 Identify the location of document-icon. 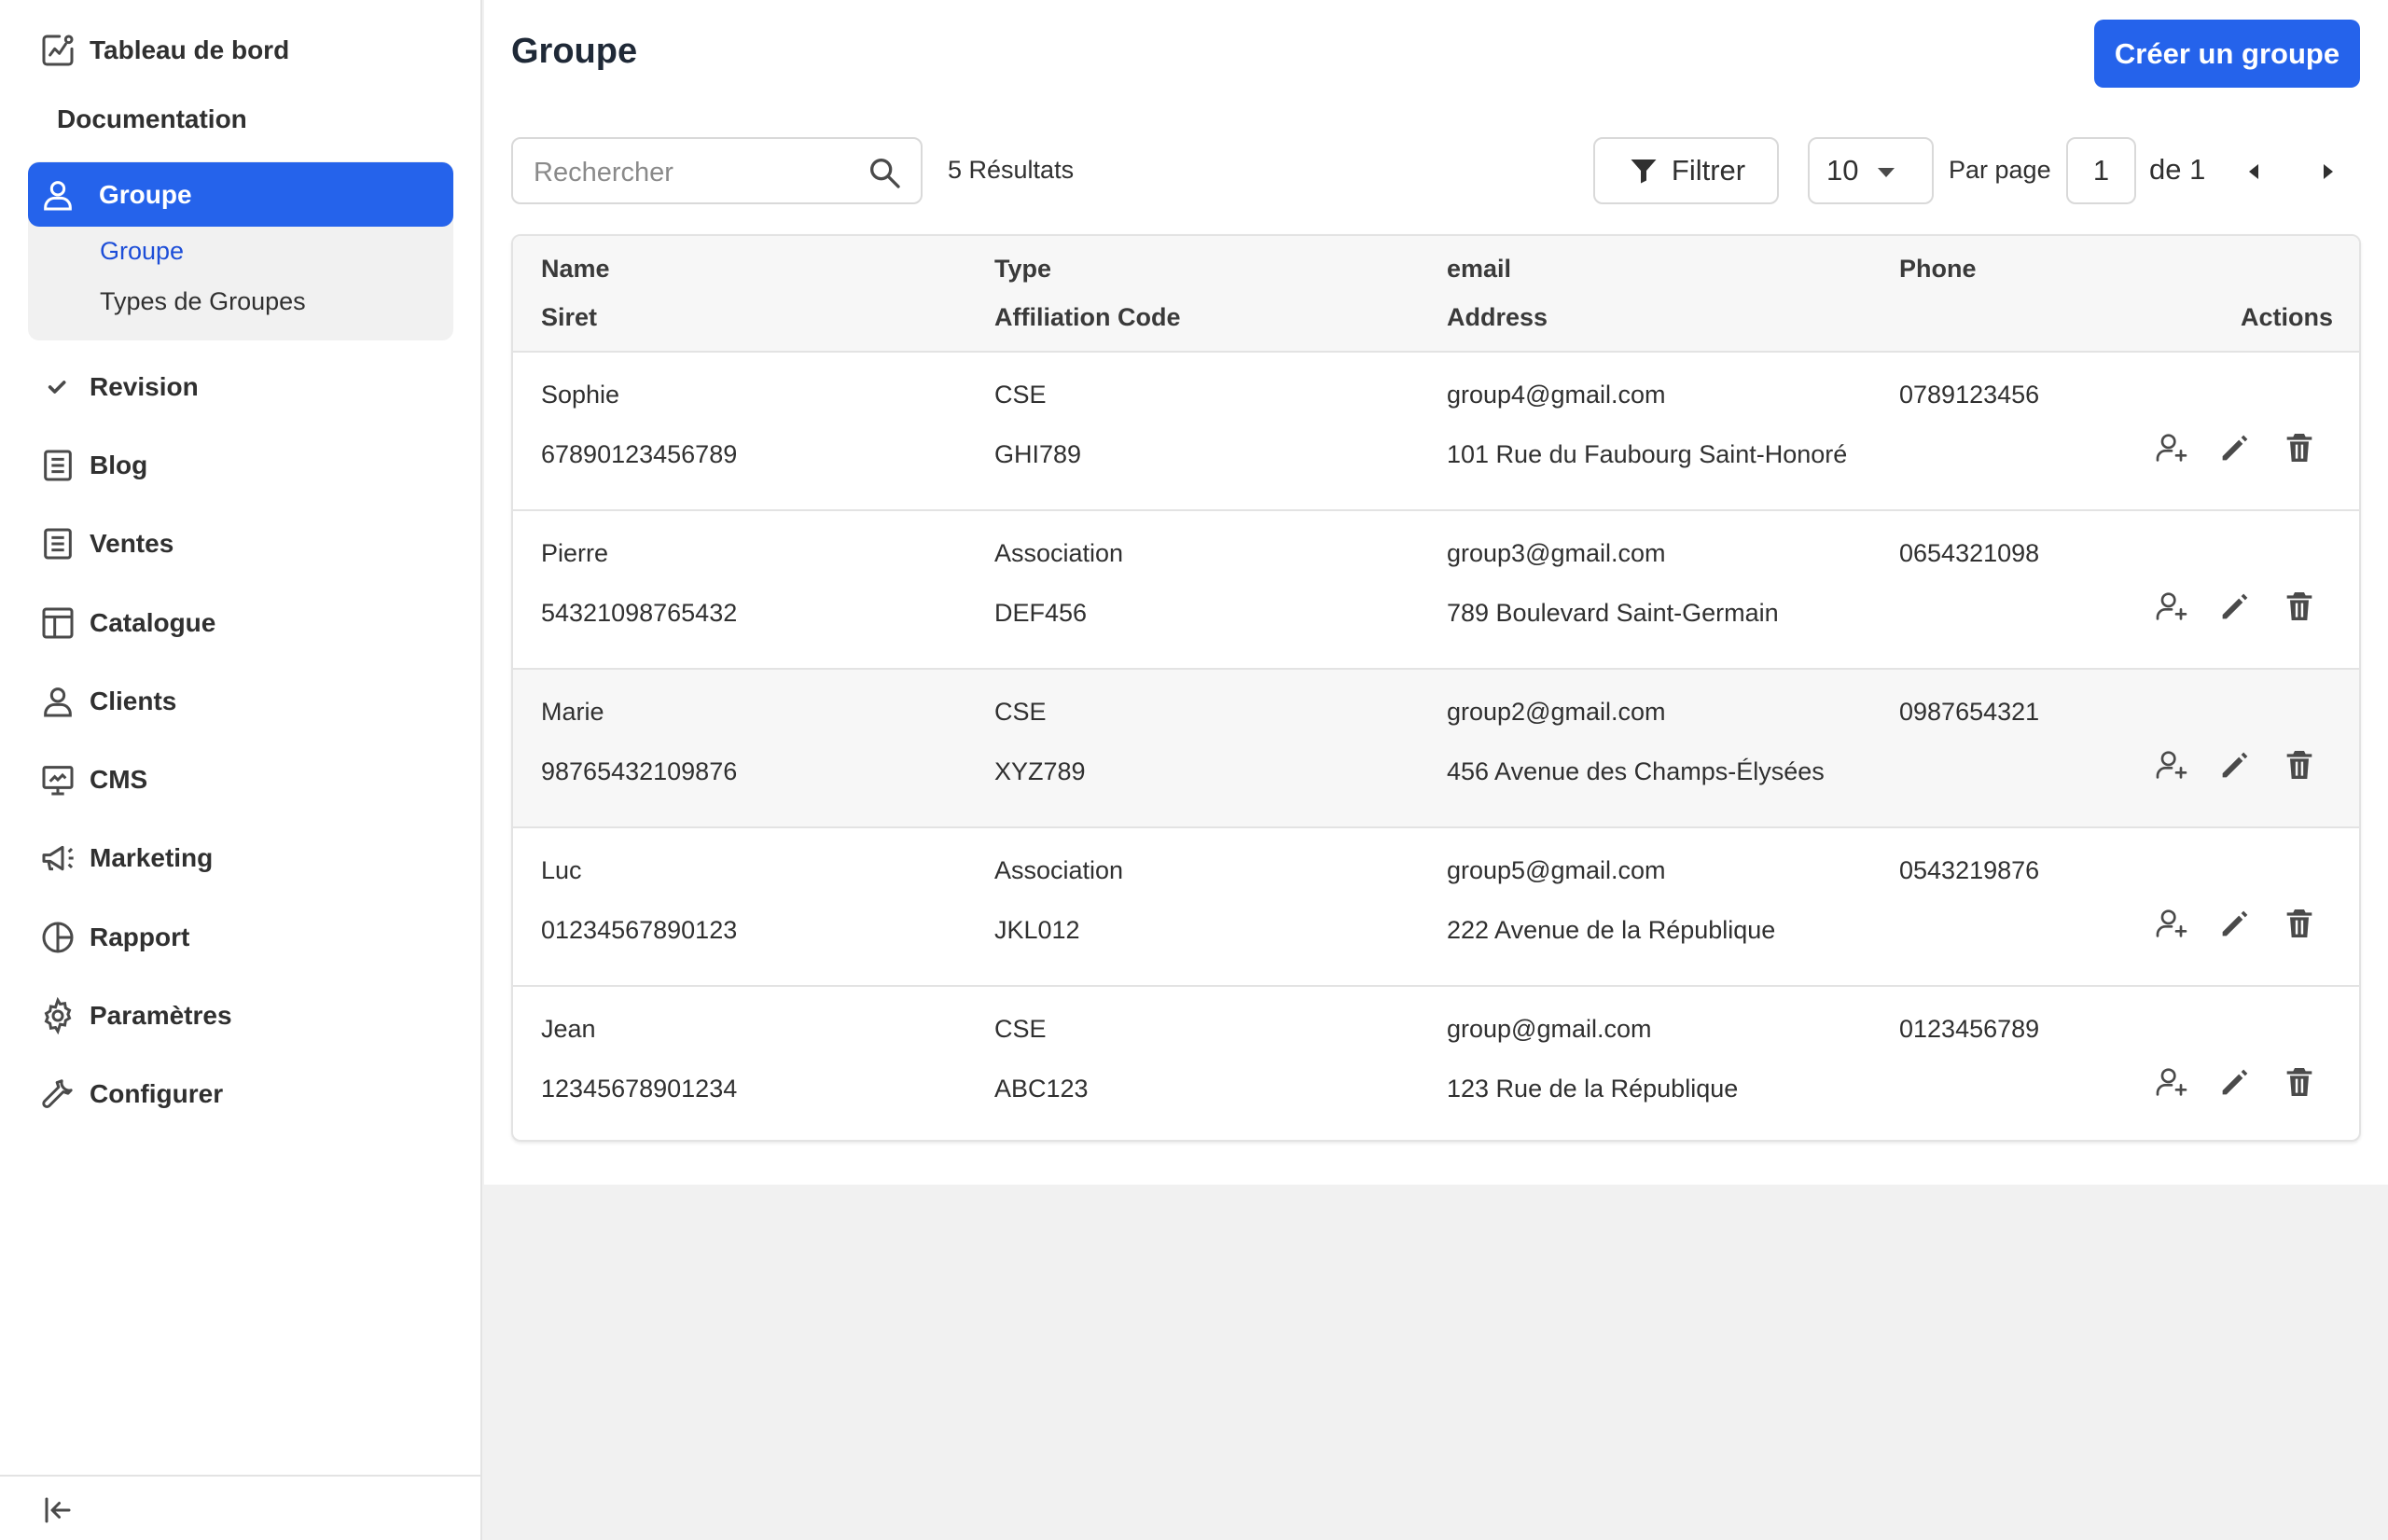
(59, 543).